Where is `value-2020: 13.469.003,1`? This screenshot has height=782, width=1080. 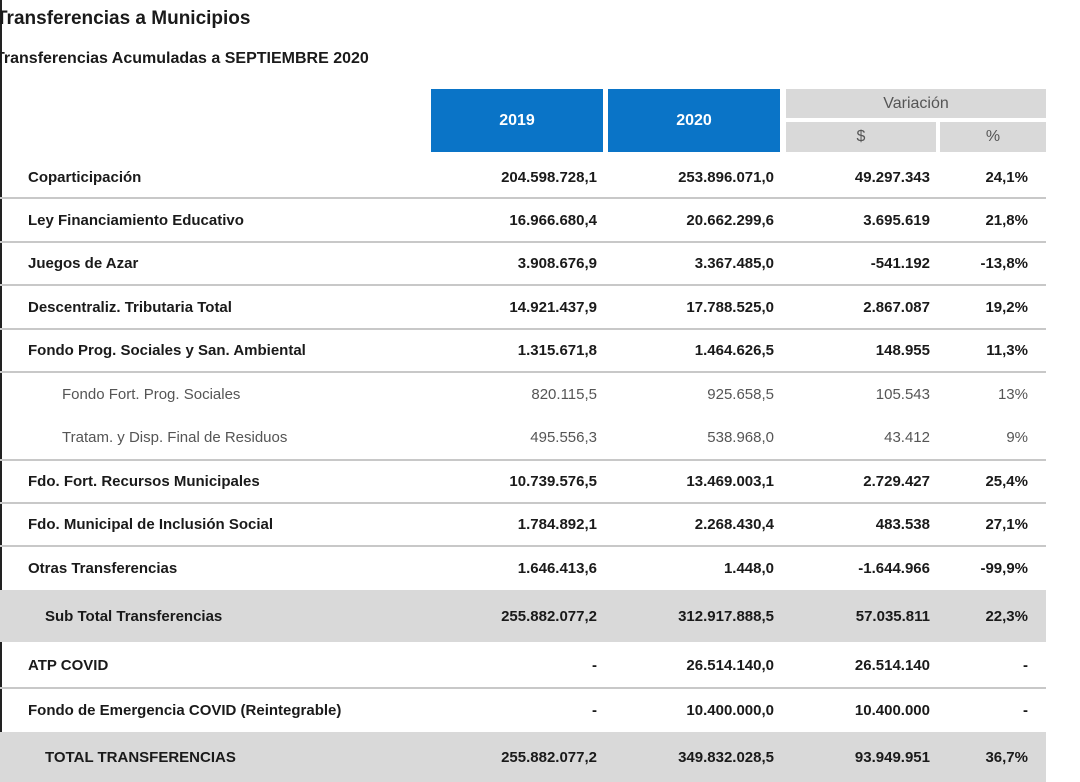 value-2020: 13.469.003,1 is located at coordinates (730, 481).